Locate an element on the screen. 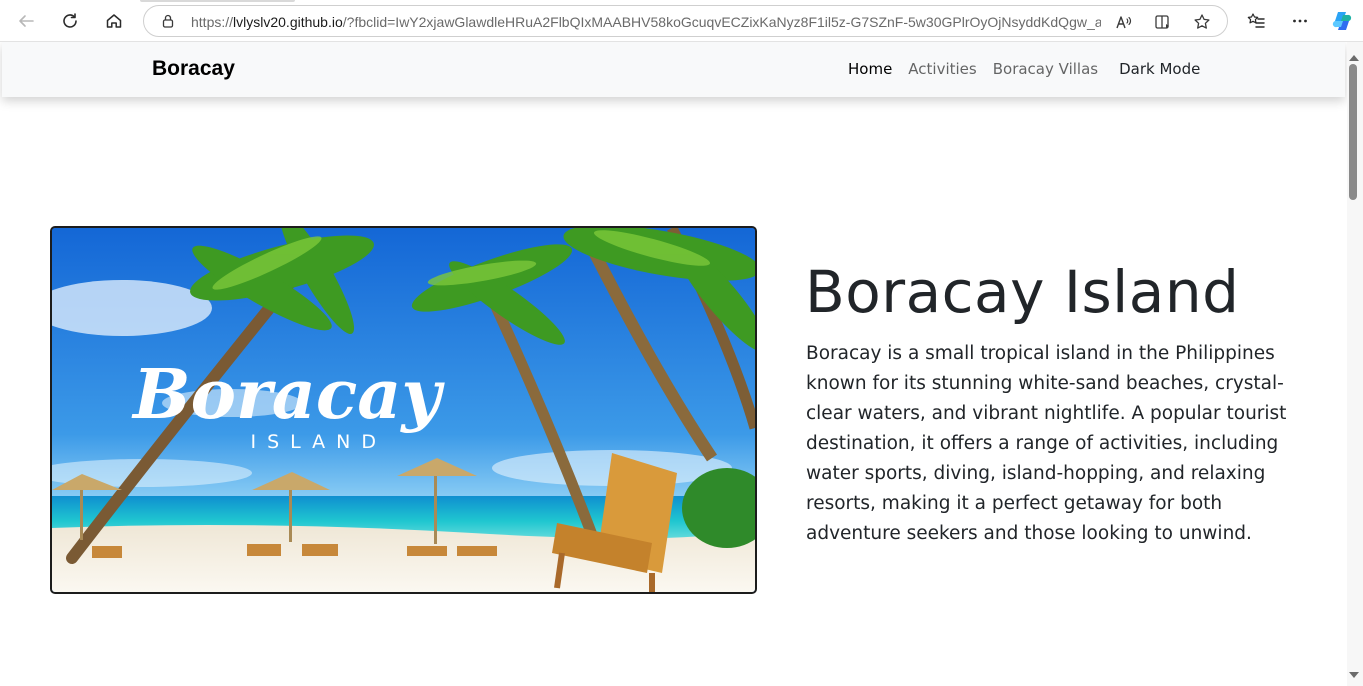 This screenshot has width=1363, height=686. url-host: lvlyslv20.github.io is located at coordinates (288, 22).